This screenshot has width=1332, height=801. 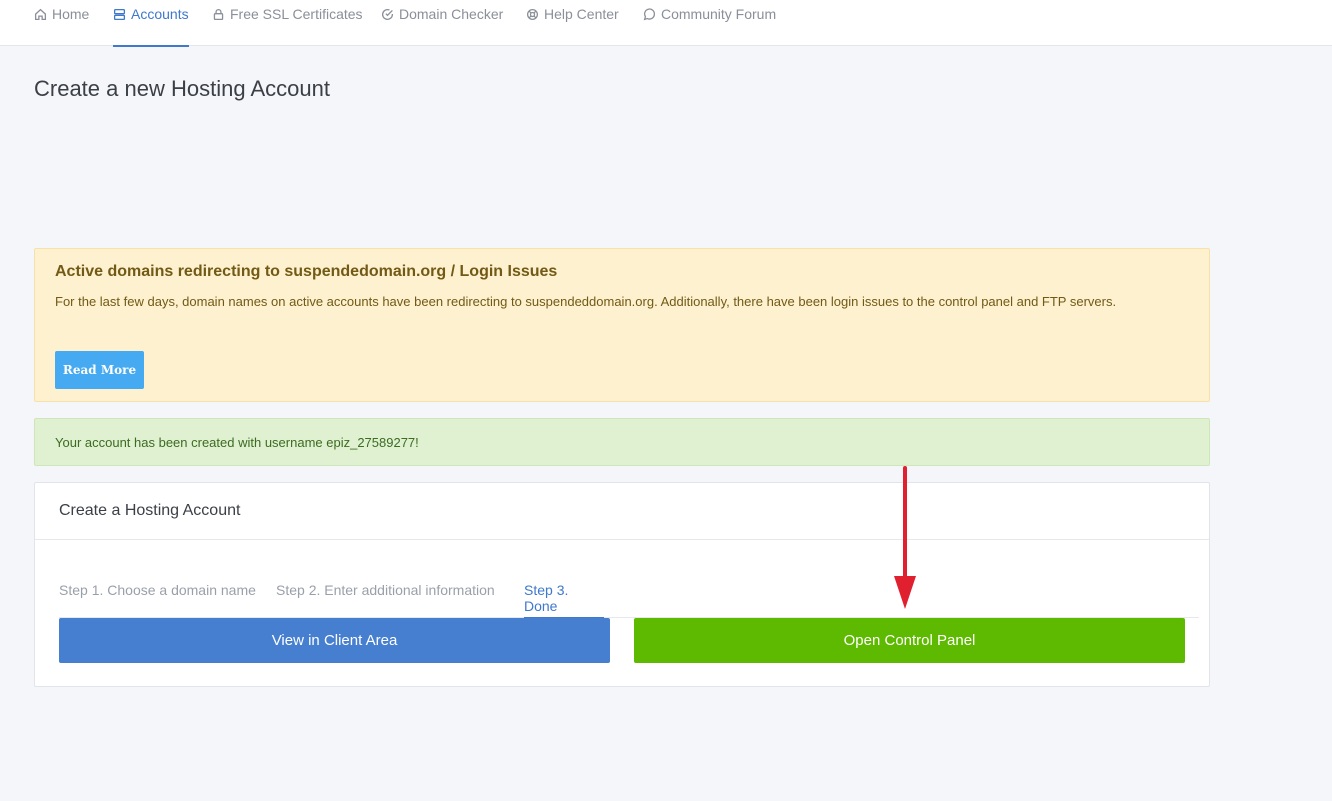 I want to click on card-header: Create a Hosting Account, so click(x=622, y=511).